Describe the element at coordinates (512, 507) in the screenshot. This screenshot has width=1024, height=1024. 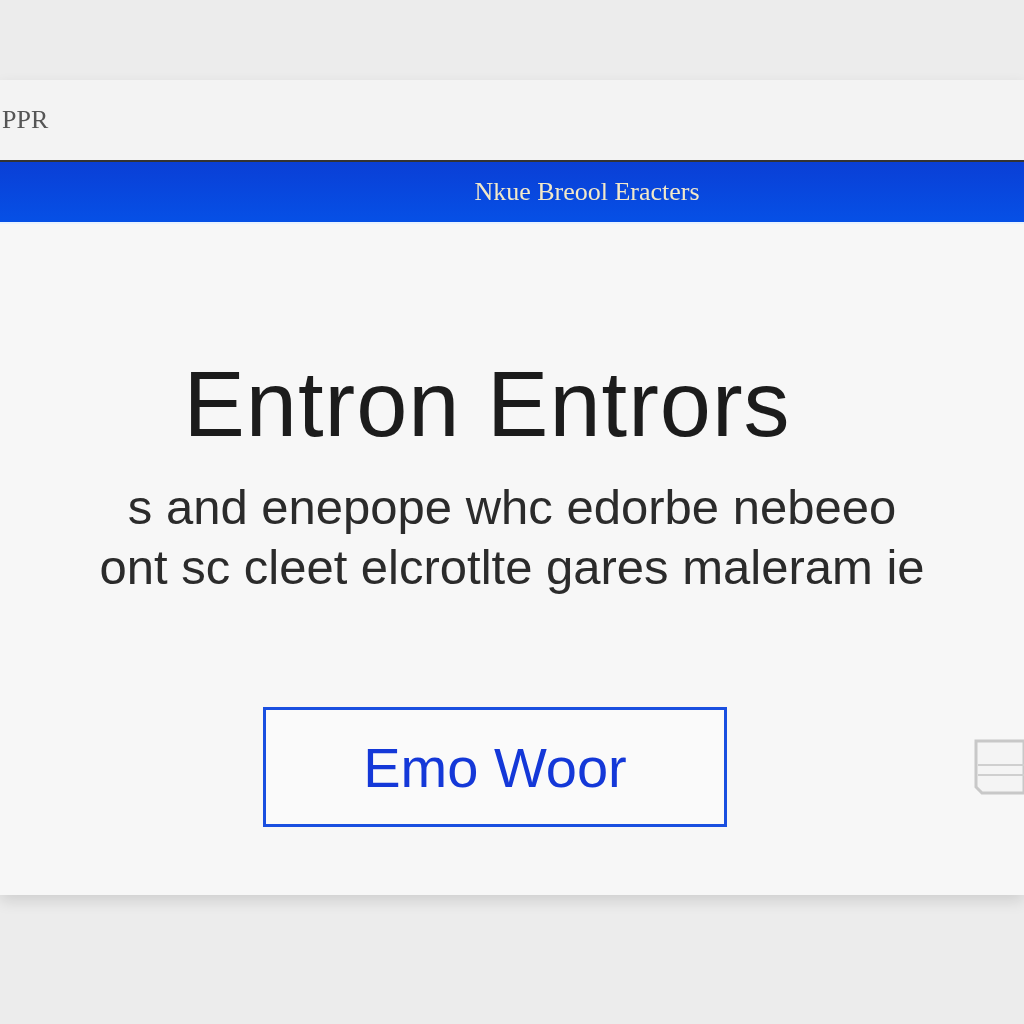
I see `message-text: s and enepope whc edorbe nebeeo` at that location.